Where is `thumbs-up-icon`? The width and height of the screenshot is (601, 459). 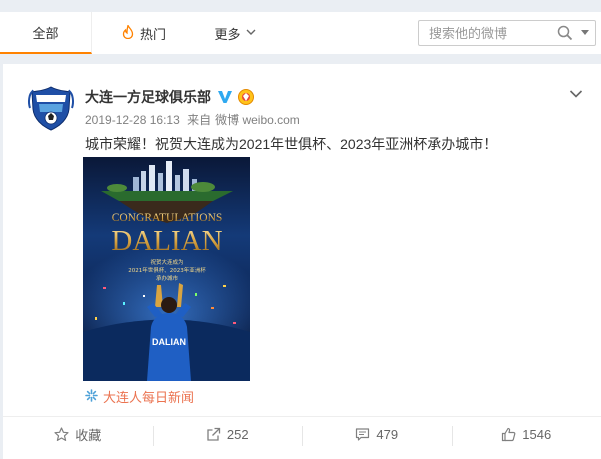
thumbs-up-icon is located at coordinates (509, 434).